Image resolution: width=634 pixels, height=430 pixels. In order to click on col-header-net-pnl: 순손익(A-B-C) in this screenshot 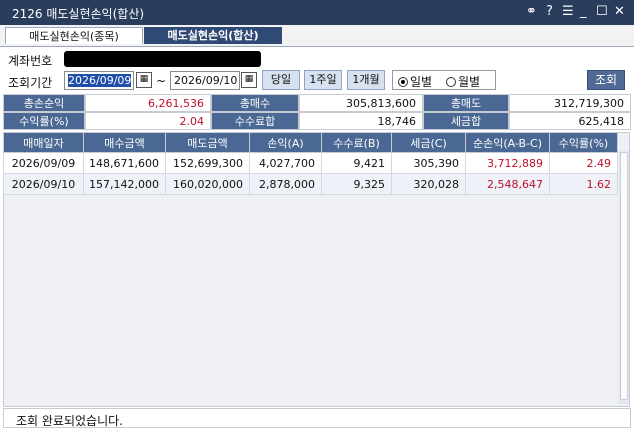, I will do `click(507, 142)`.